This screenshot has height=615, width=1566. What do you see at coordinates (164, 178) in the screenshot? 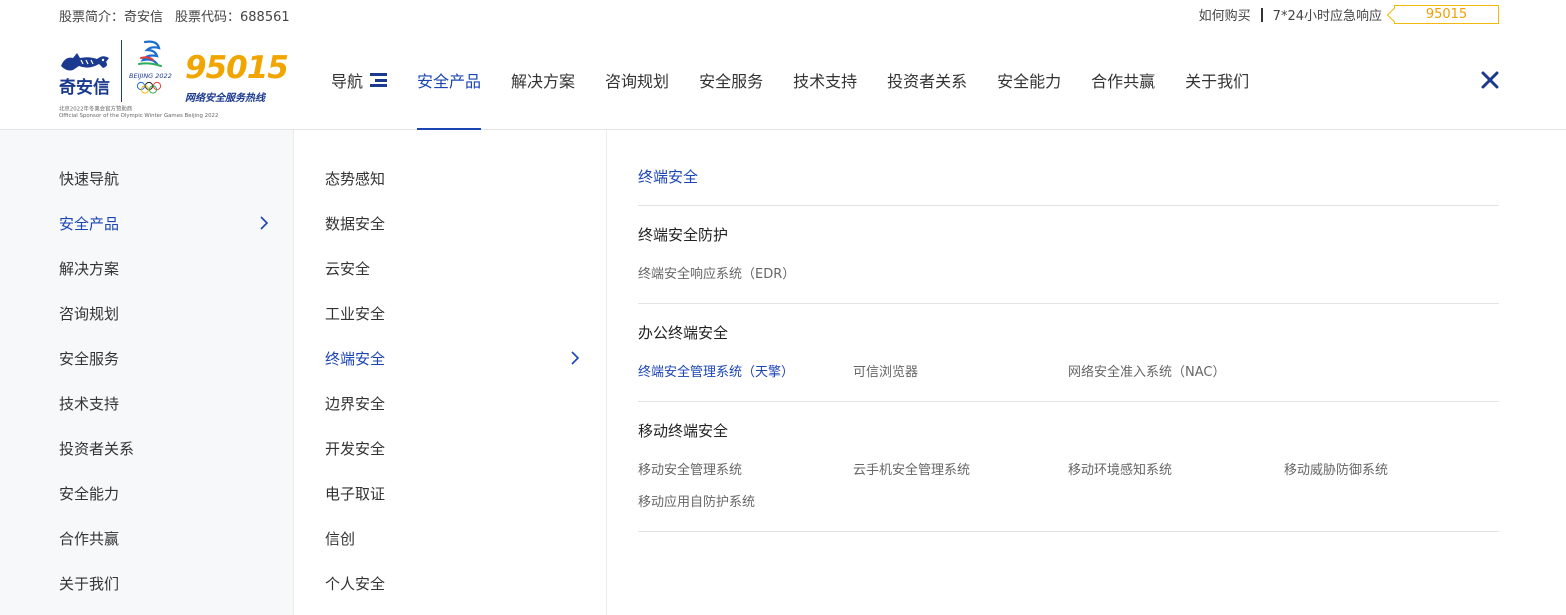
I see `menu-item-quick-nav: 快速导航` at bounding box center [164, 178].